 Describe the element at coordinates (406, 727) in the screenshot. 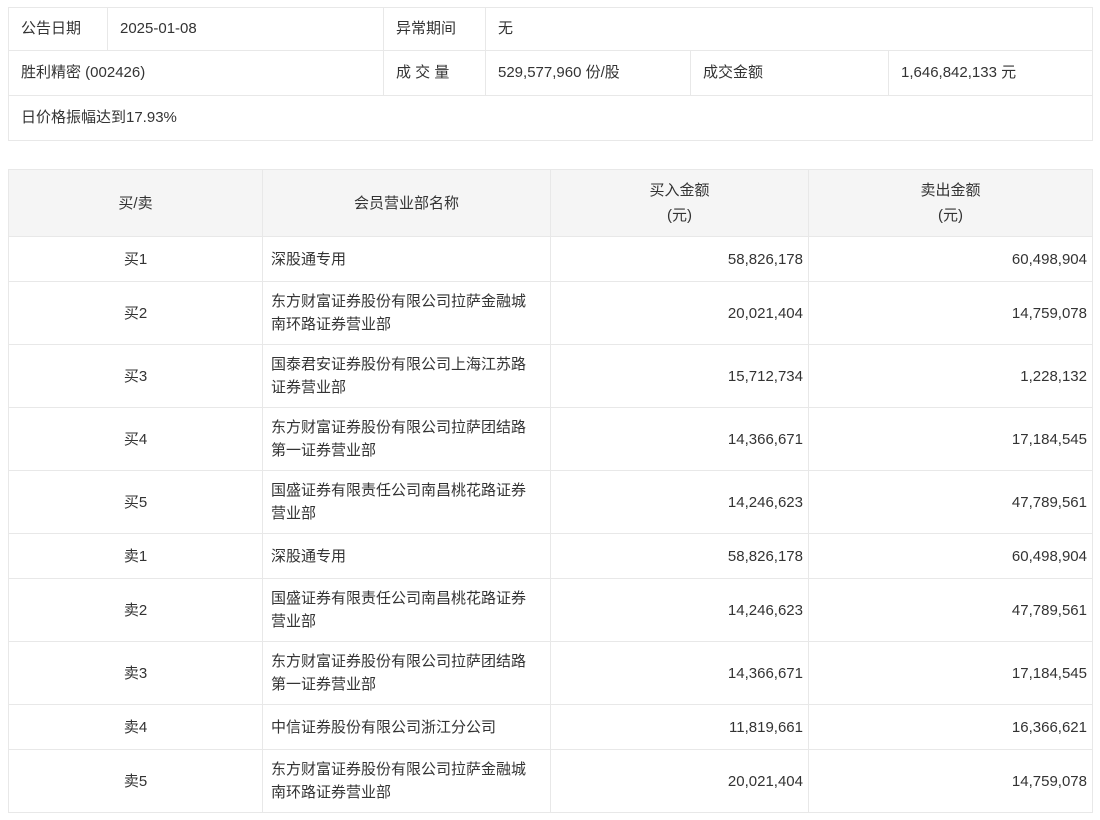

I see `branch-name-cell: 中信证券股份有限公司浙江分公司` at that location.